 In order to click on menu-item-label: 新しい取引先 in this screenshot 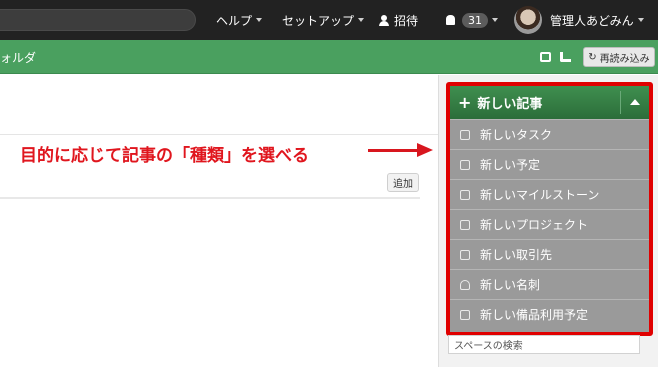, I will do `click(516, 255)`.